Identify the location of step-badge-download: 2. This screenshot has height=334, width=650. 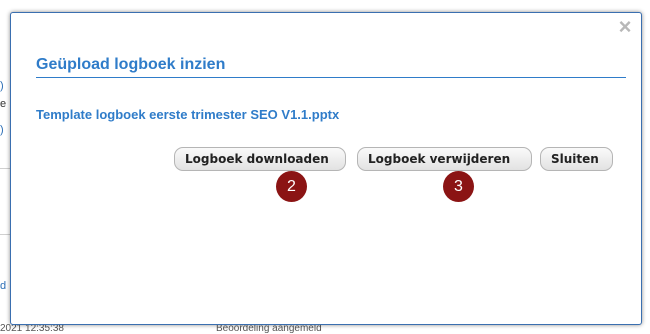
(291, 186).